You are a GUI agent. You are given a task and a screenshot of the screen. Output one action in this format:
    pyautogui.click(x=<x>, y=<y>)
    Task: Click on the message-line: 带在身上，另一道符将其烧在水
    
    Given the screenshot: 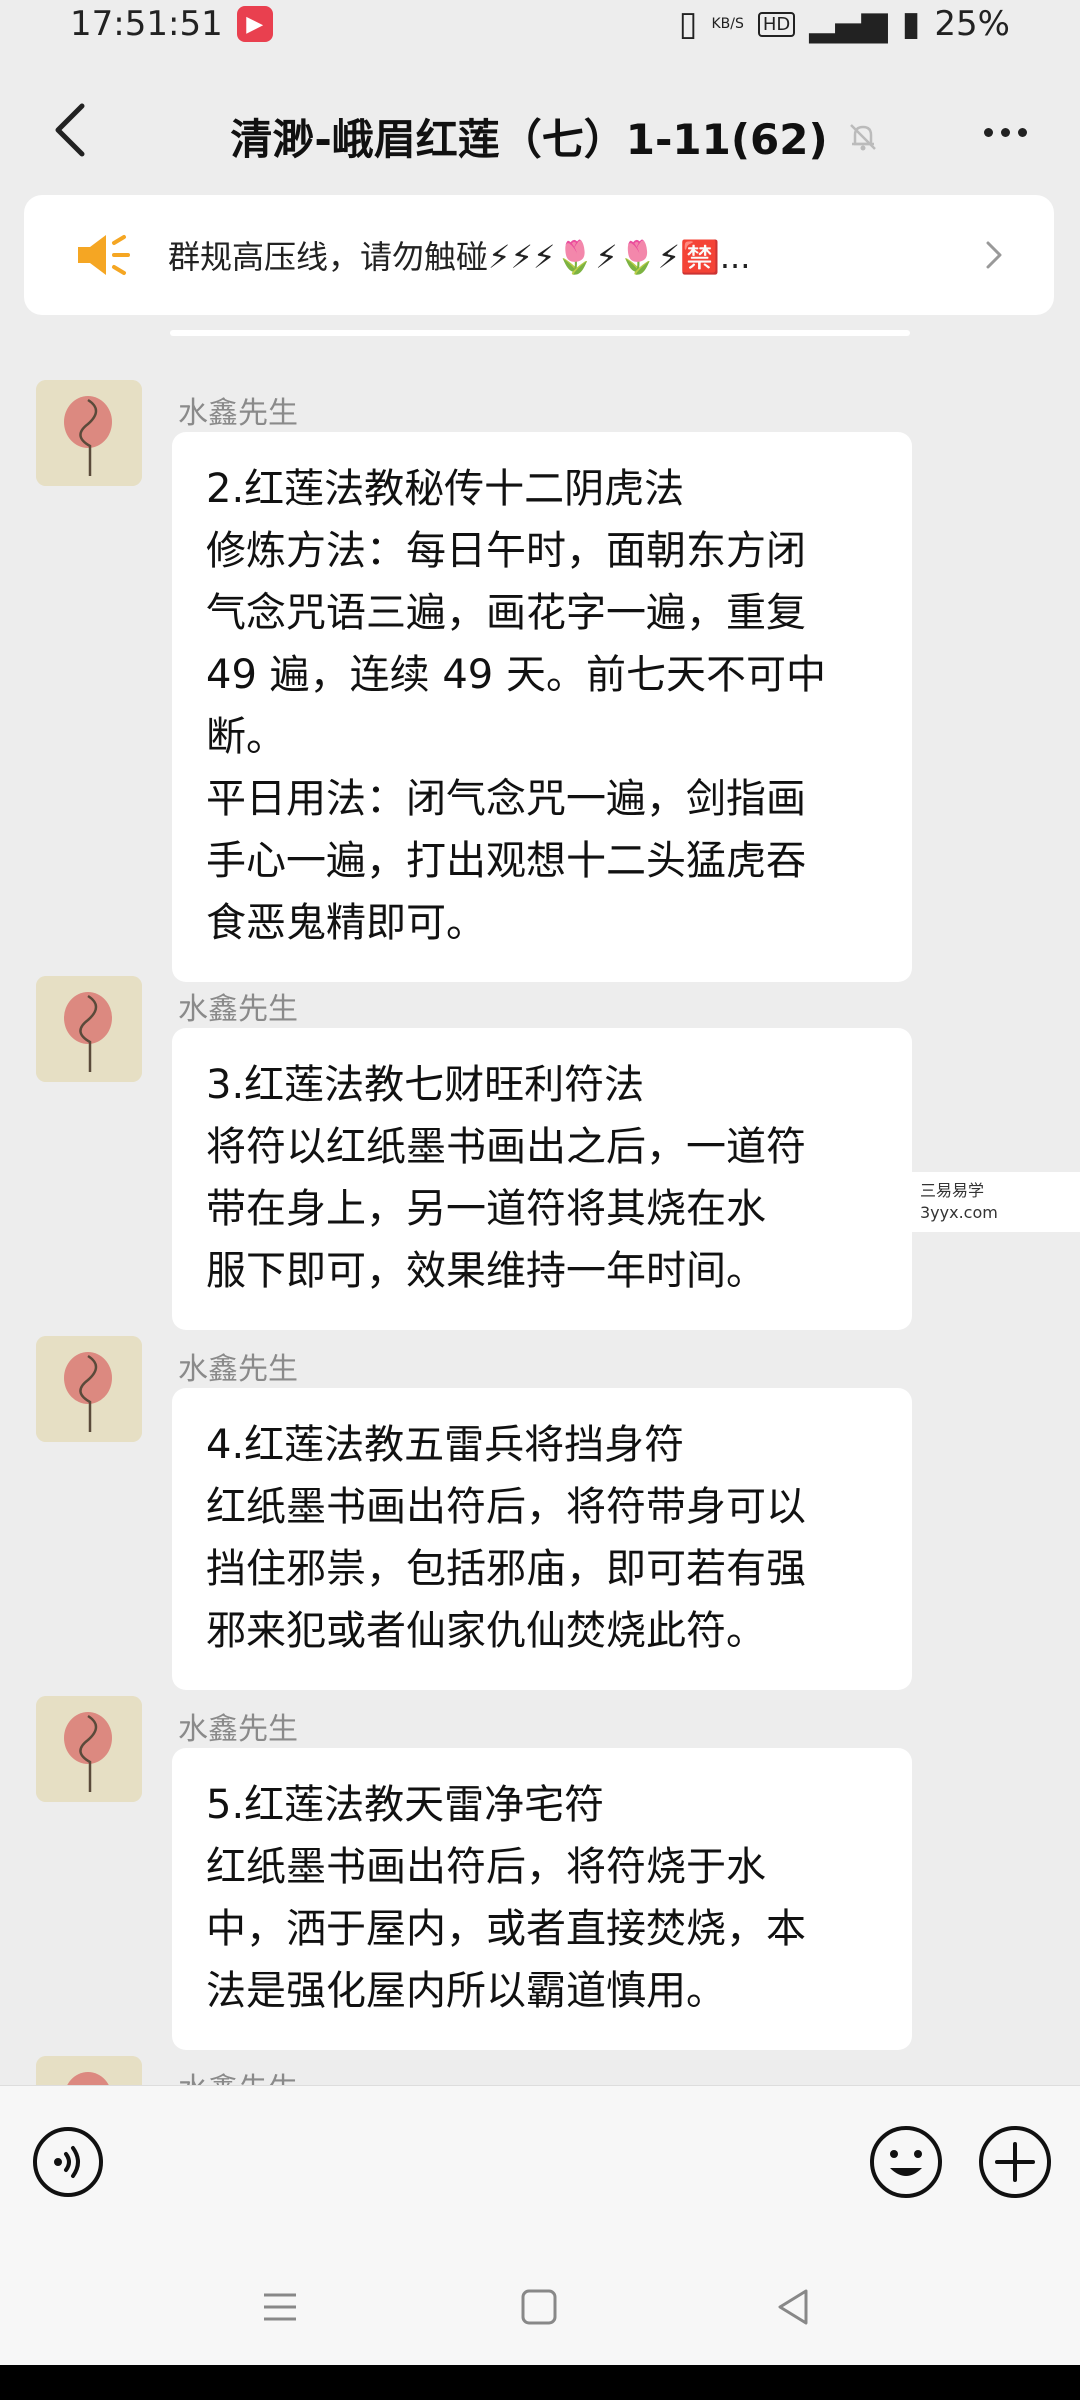 What is the action you would take?
    pyautogui.click(x=486, y=1209)
    